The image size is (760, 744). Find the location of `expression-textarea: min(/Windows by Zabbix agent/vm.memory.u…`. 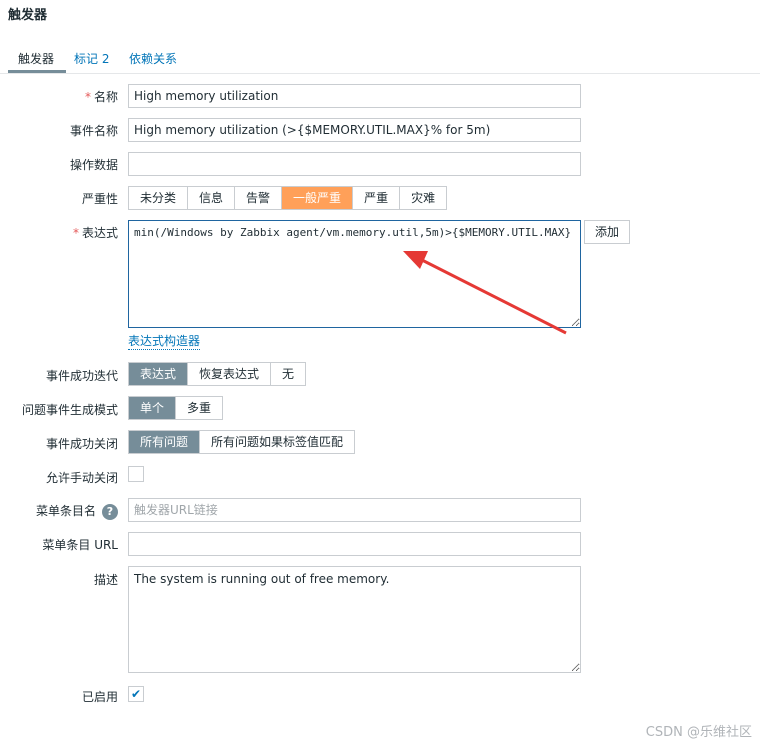

expression-textarea: min(/Windows by Zabbix agent/vm.memory.u… is located at coordinates (354, 274).